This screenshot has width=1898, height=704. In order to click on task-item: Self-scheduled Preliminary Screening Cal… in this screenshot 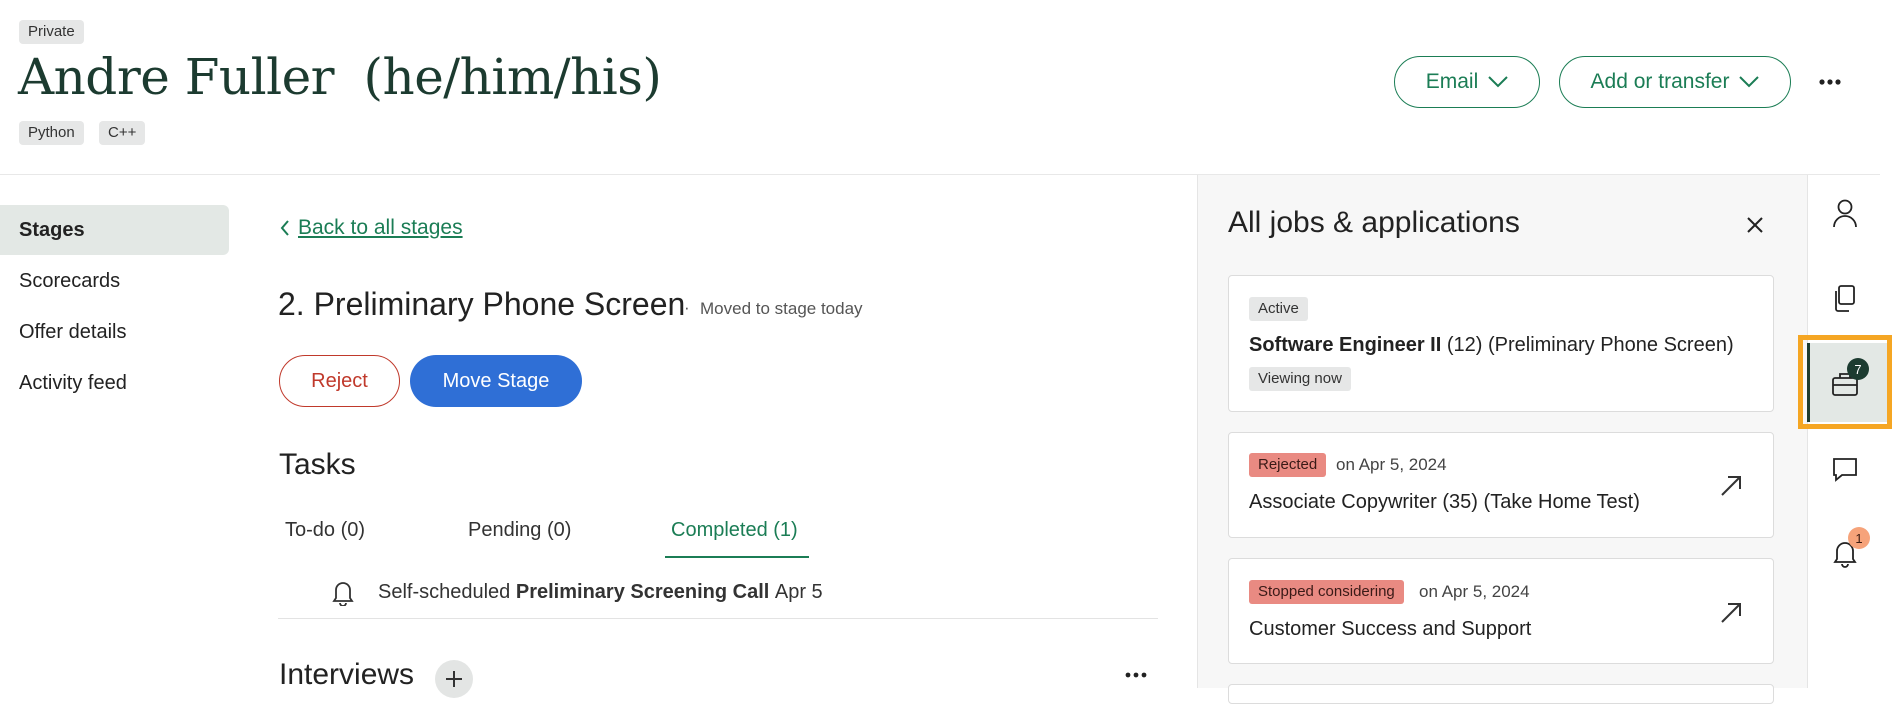, I will do `click(576, 592)`.